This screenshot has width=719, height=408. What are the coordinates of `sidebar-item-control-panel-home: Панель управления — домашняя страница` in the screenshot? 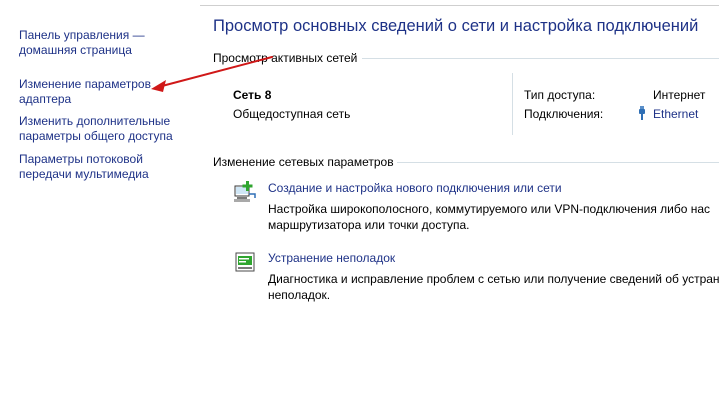 It's located at (109, 43).